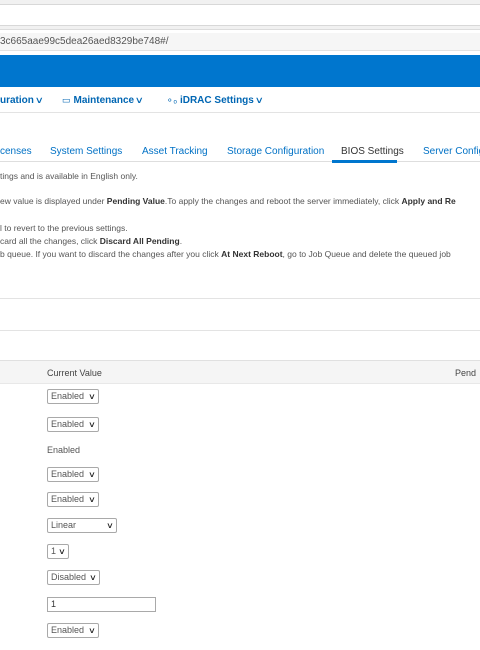 Image resolution: width=480 pixels, height=650 pixels. I want to click on current-value-header: Current Value, so click(74, 373).